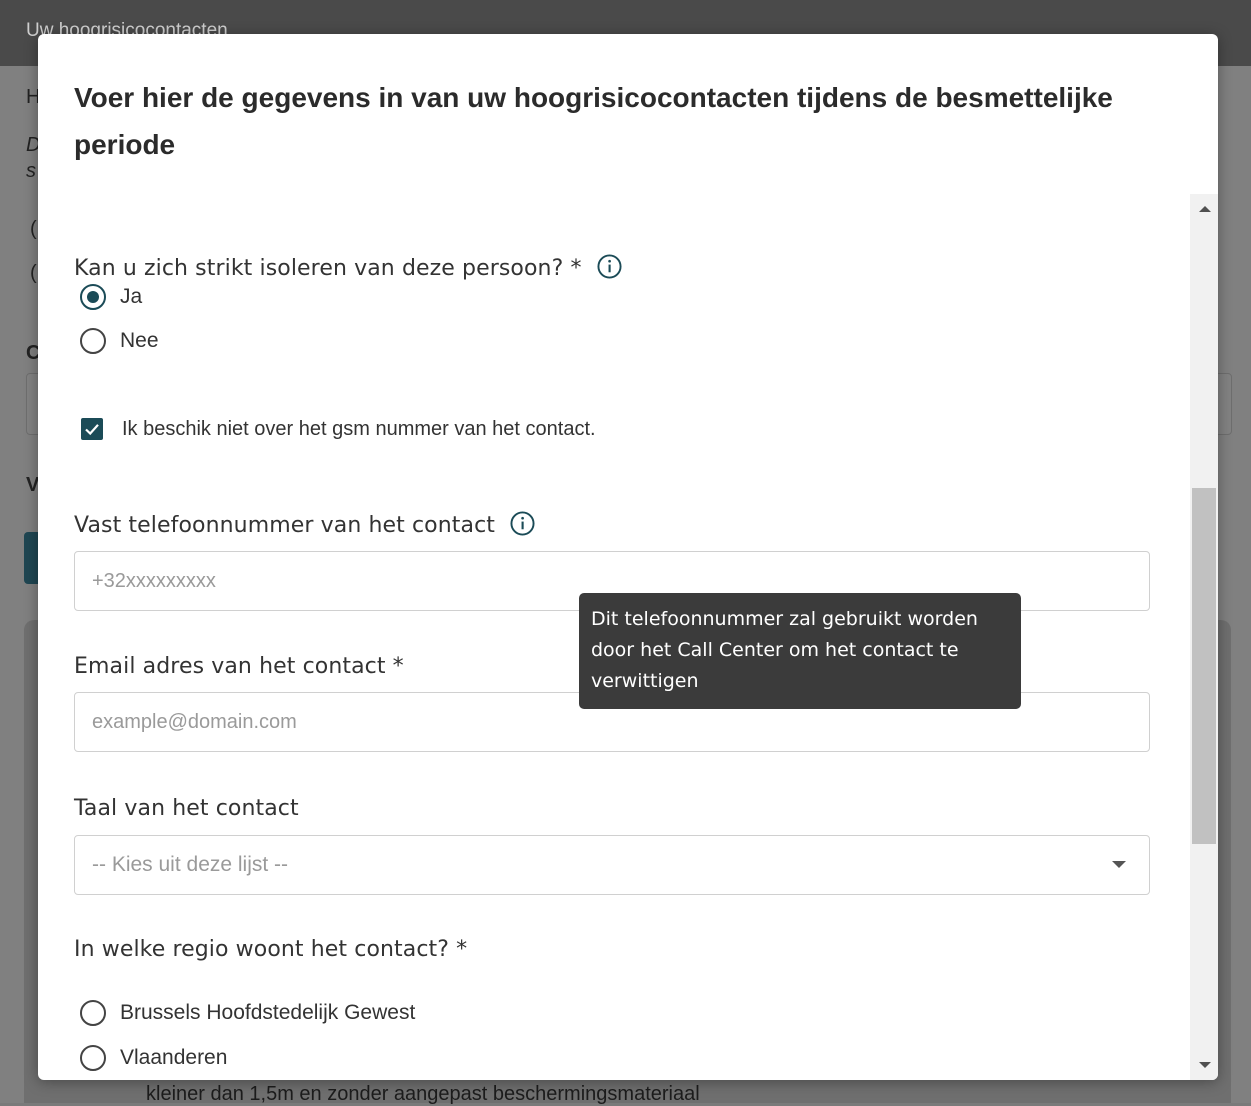 The width and height of the screenshot is (1251, 1106). I want to click on radio-label: Ja, so click(131, 296).